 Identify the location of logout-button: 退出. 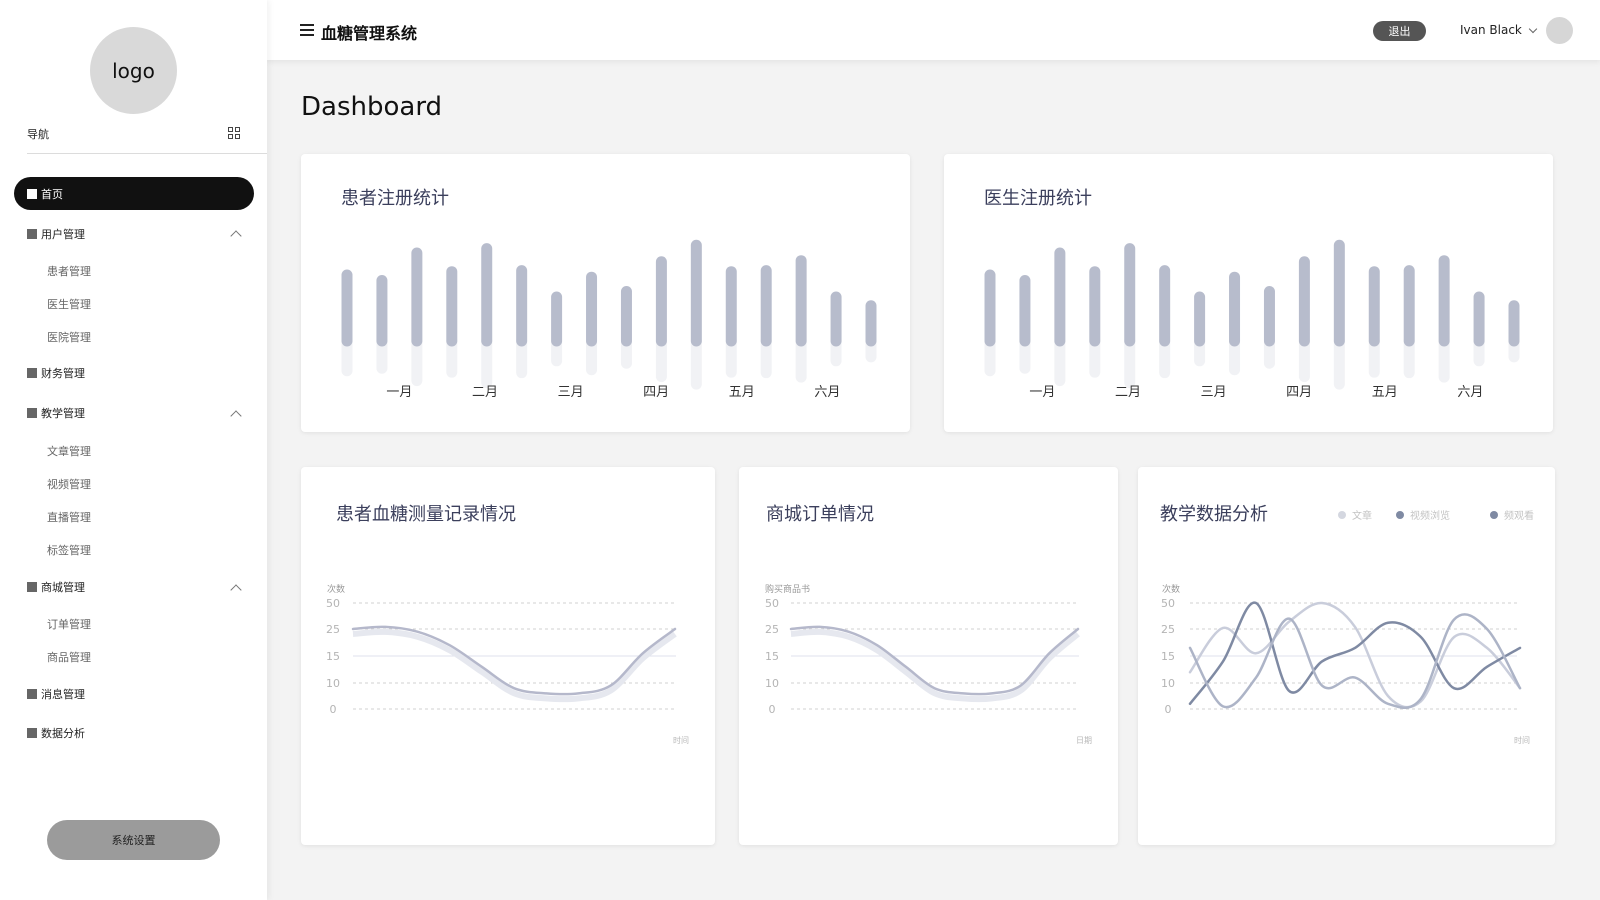
(1399, 31).